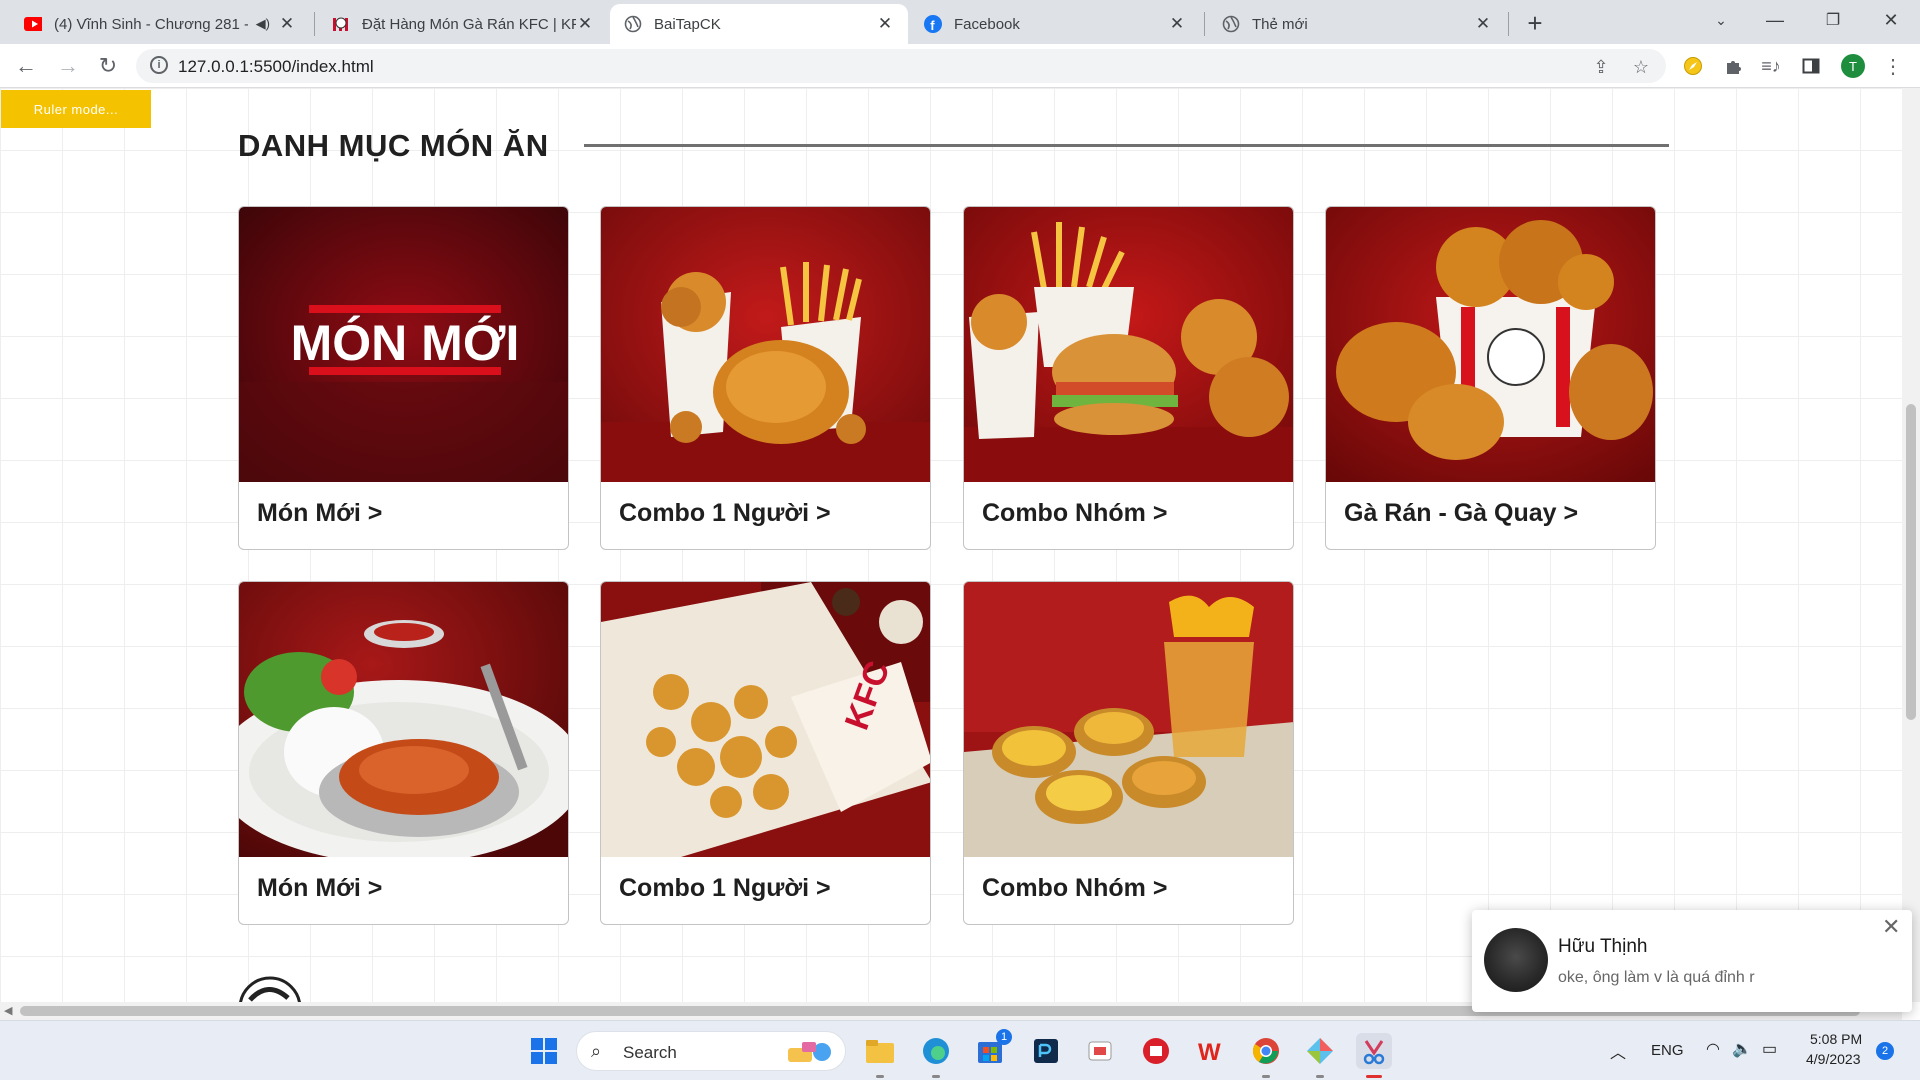 This screenshot has width=1920, height=1080. What do you see at coordinates (1516, 960) in the screenshot?
I see `avatar` at bounding box center [1516, 960].